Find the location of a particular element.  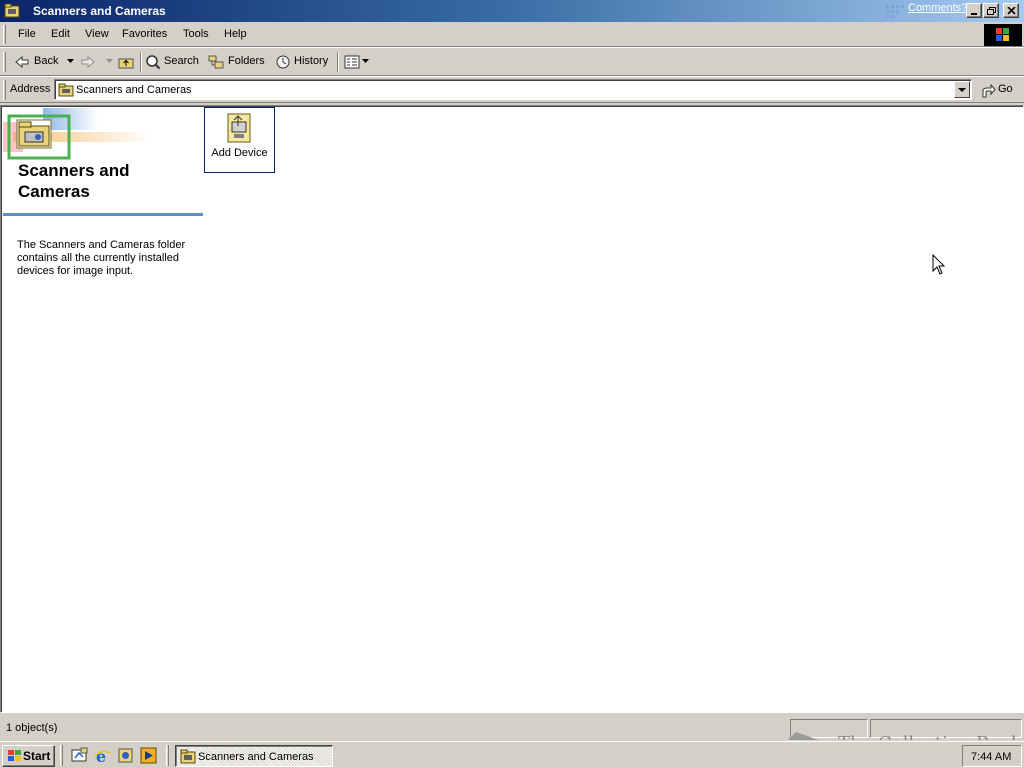

start-button: Start is located at coordinates (28, 756).